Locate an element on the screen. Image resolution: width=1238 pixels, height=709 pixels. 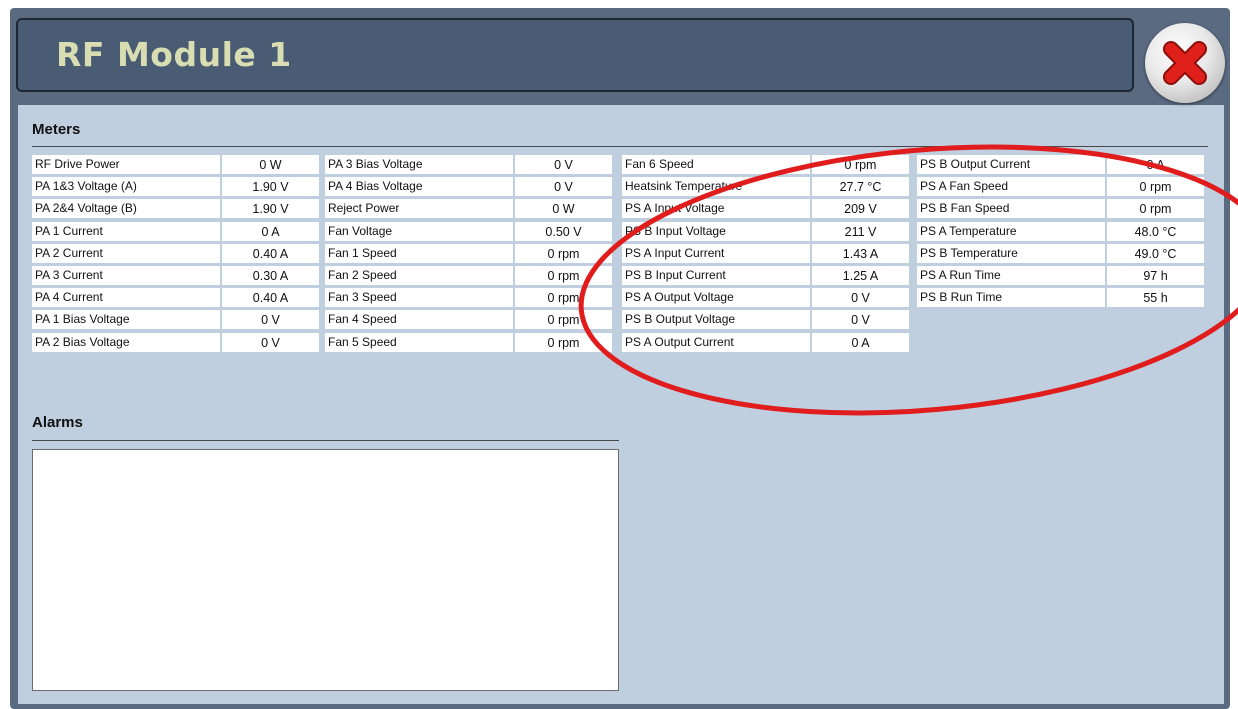
meter-label: PA 2 Bias Voltage is located at coordinates (126, 342).